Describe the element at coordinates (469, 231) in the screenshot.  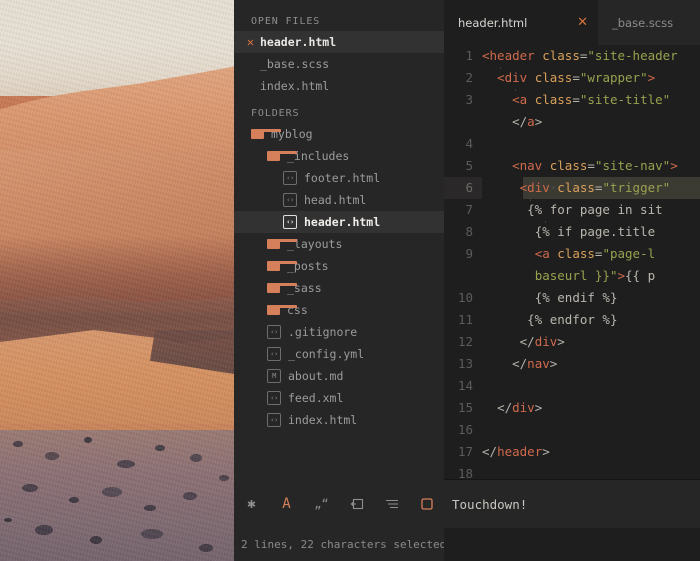
I see `line-number: 8` at that location.